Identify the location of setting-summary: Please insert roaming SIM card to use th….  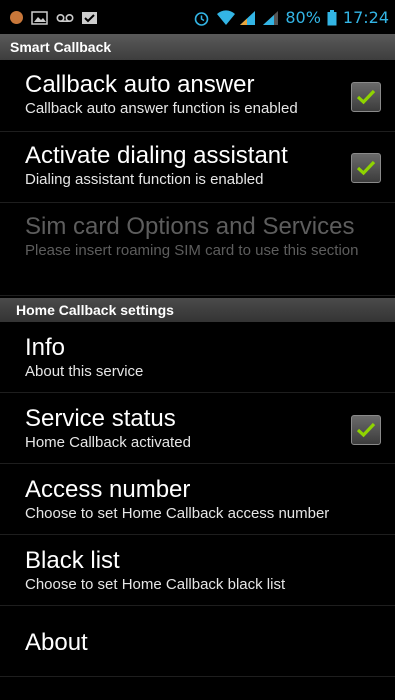
(192, 250).